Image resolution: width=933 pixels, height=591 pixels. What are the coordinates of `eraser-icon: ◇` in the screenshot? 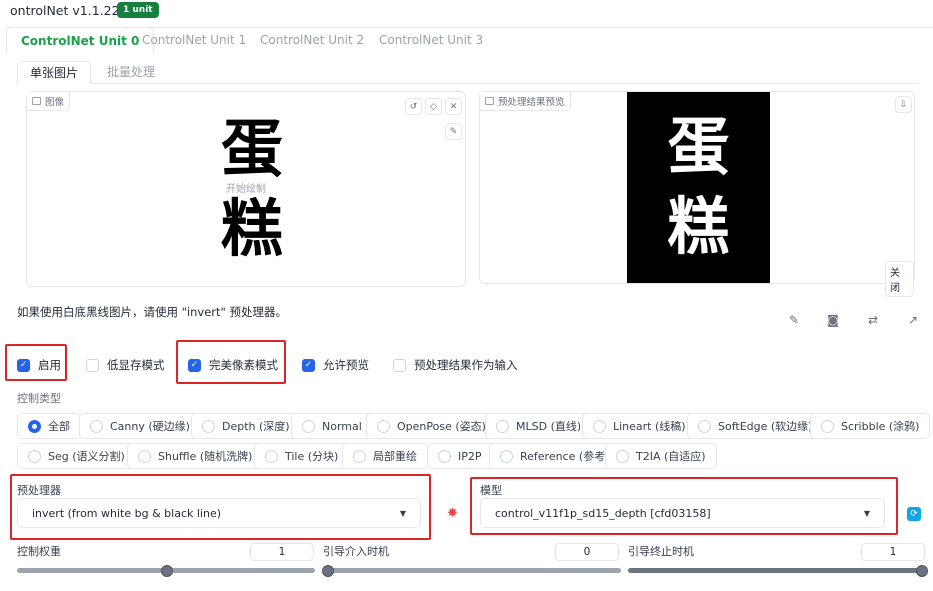 It's located at (433, 106).